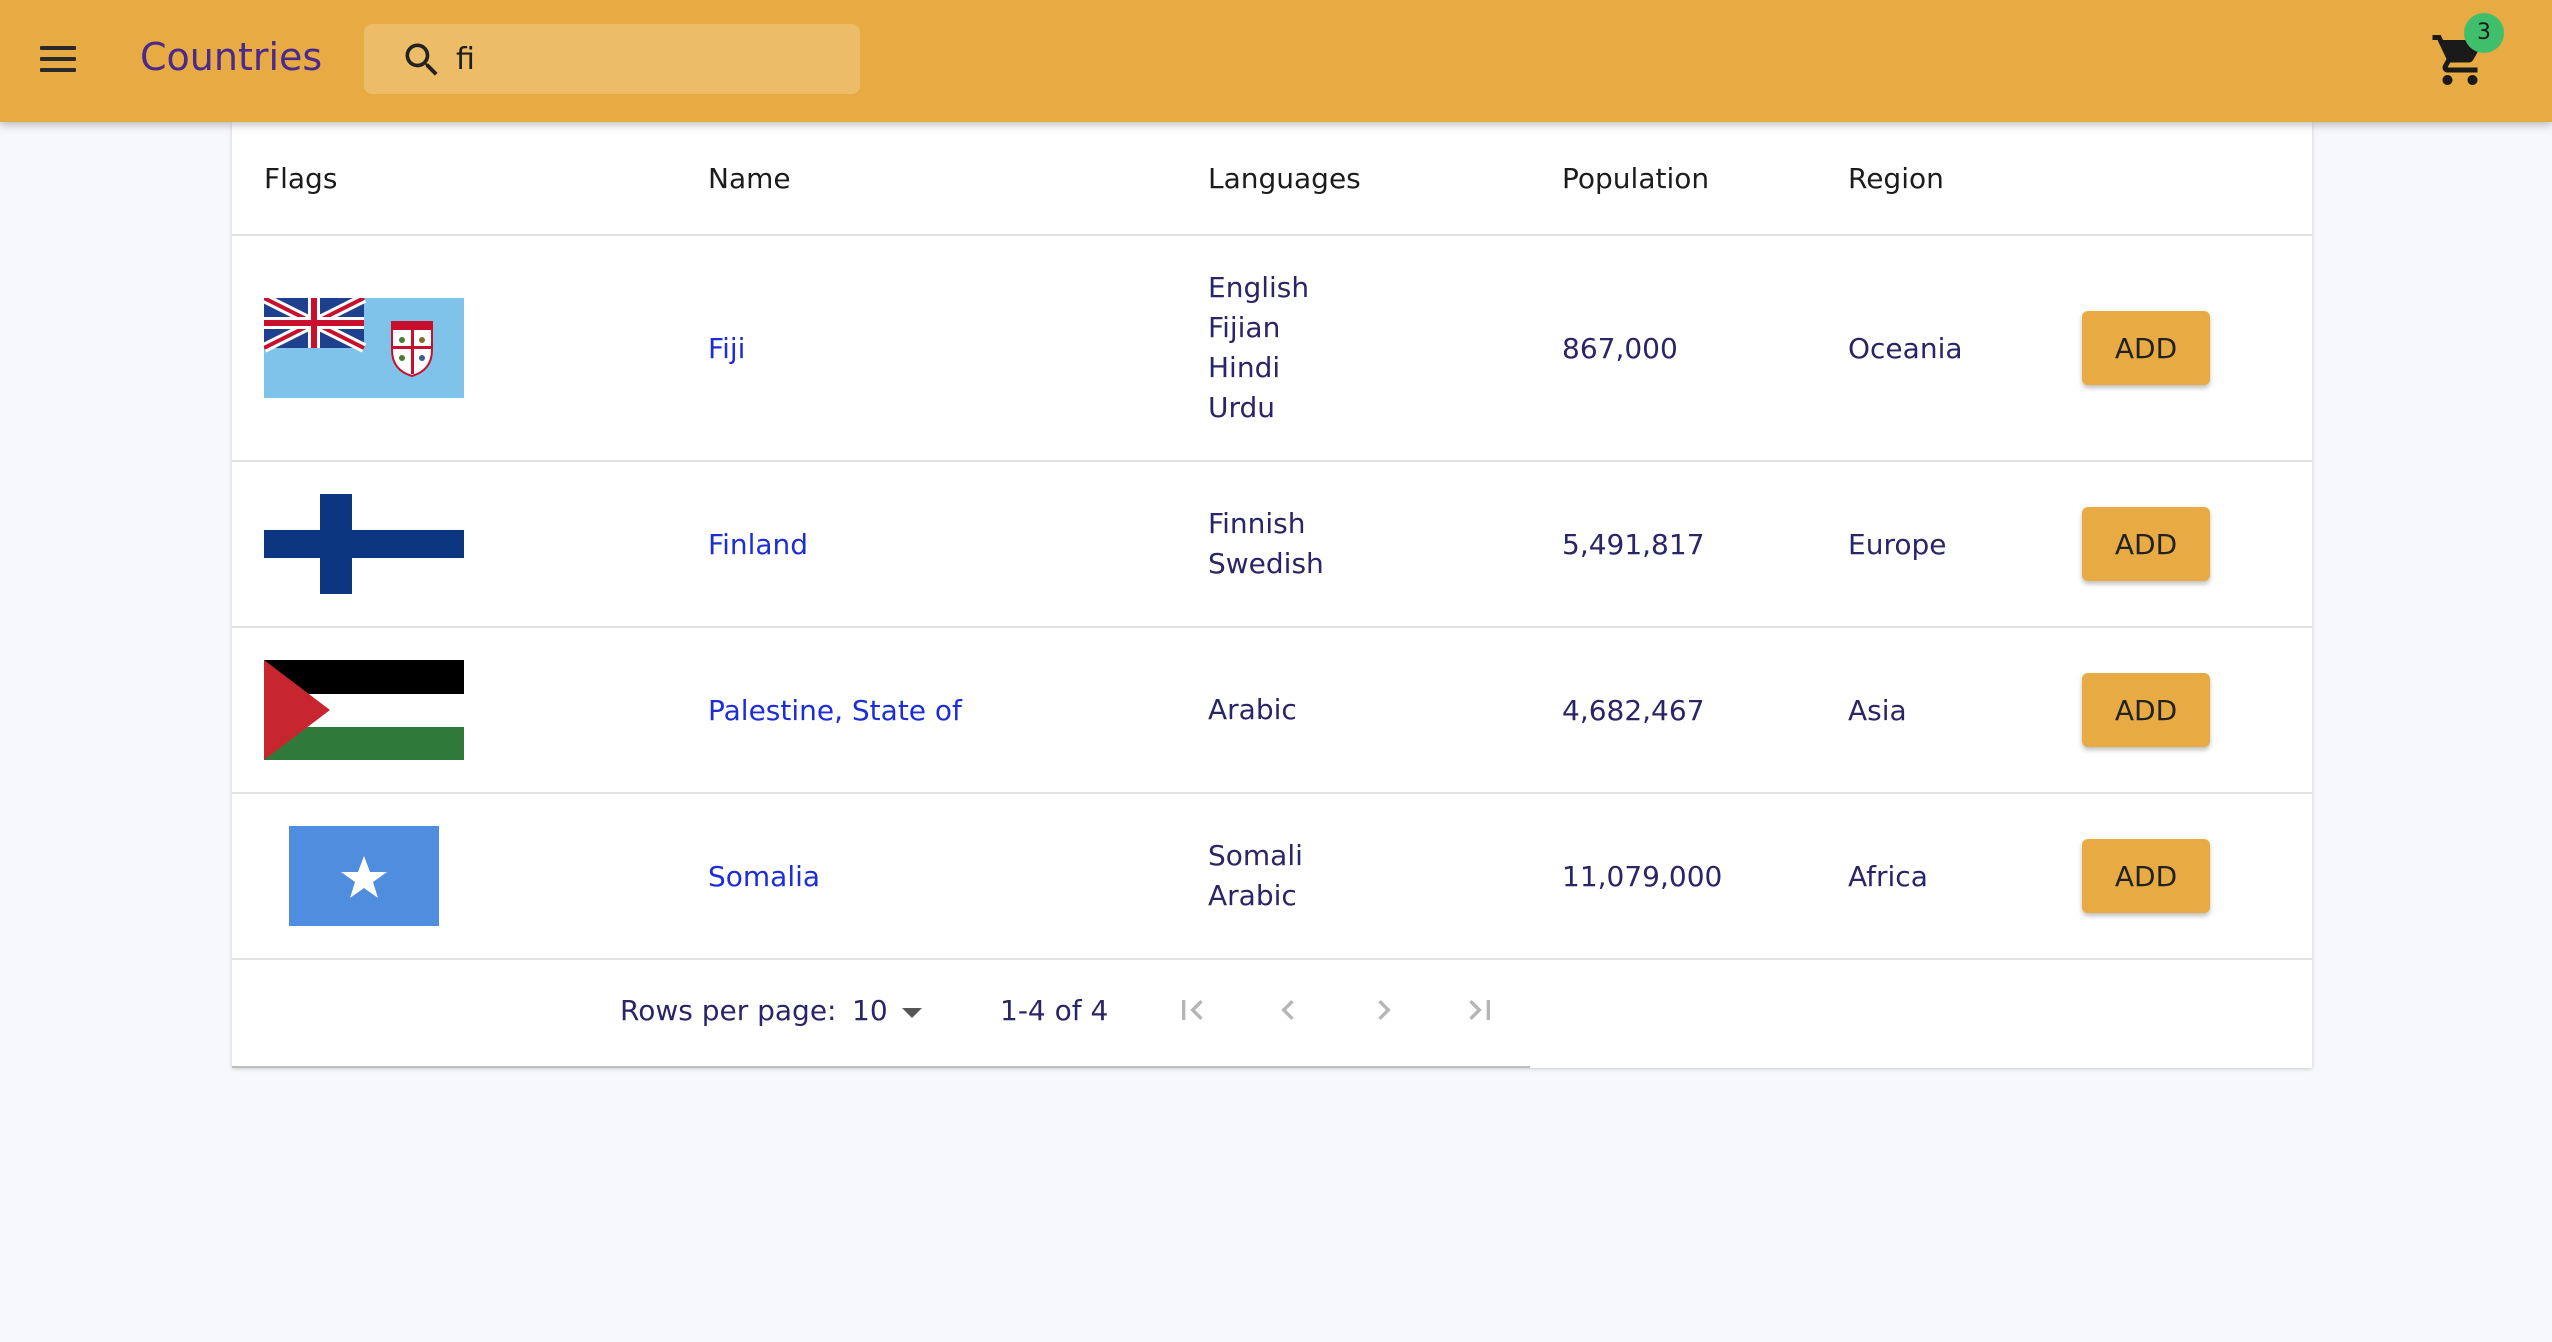 Image resolution: width=2552 pixels, height=1342 pixels. I want to click on population-cell: 4,682,467, so click(1633, 710).